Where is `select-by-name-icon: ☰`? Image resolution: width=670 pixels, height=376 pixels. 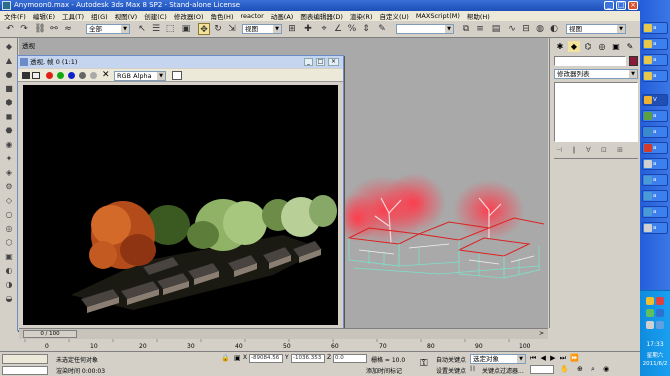
select-by-name-icon: ☰ is located at coordinates (156, 29).